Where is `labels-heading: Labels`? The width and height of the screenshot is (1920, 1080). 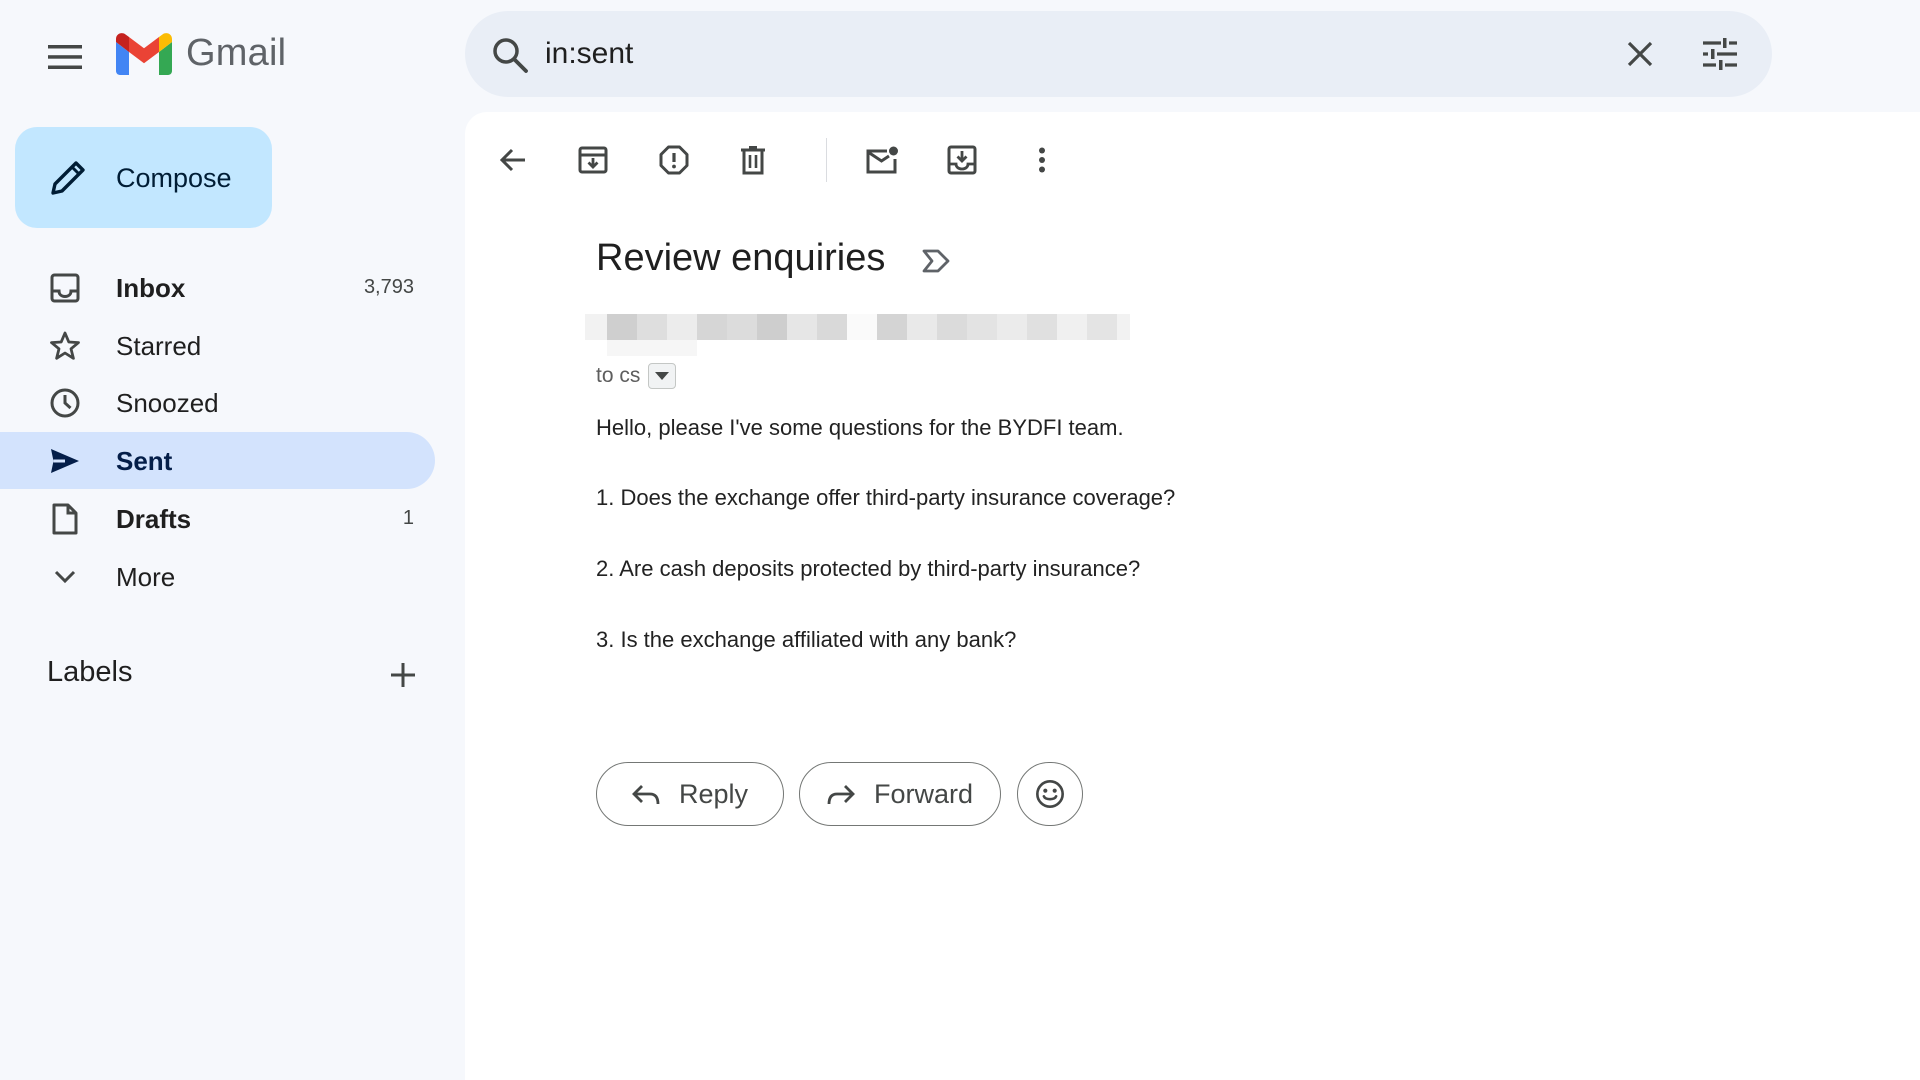
labels-heading: Labels is located at coordinates (90, 672).